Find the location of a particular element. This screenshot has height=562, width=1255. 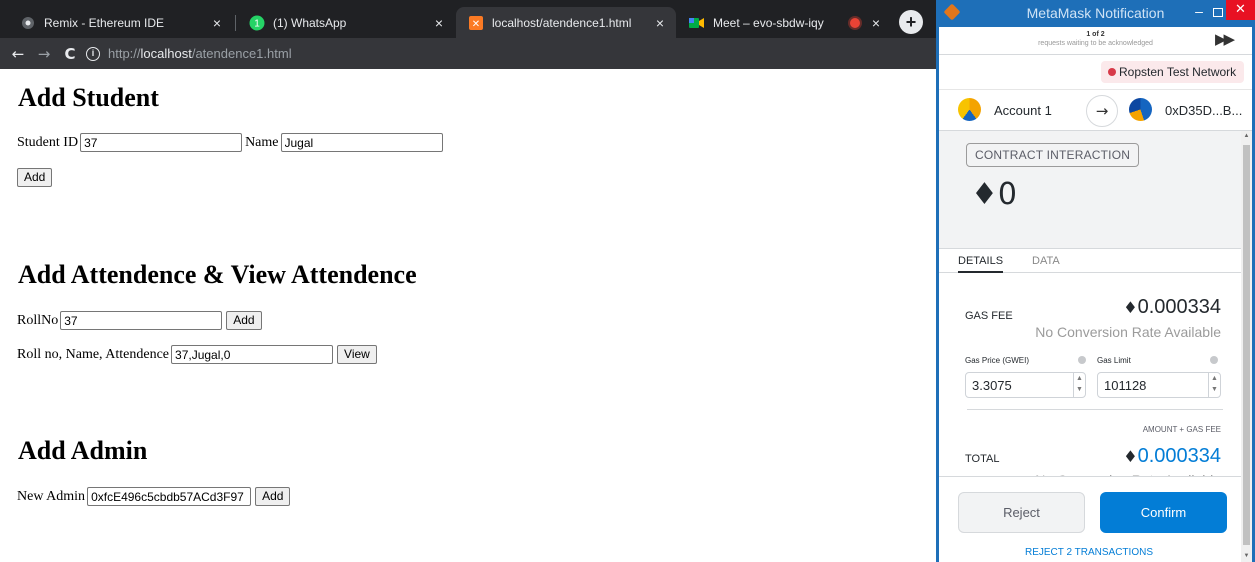

admin-row: New Admin Add is located at coordinates (154, 496).